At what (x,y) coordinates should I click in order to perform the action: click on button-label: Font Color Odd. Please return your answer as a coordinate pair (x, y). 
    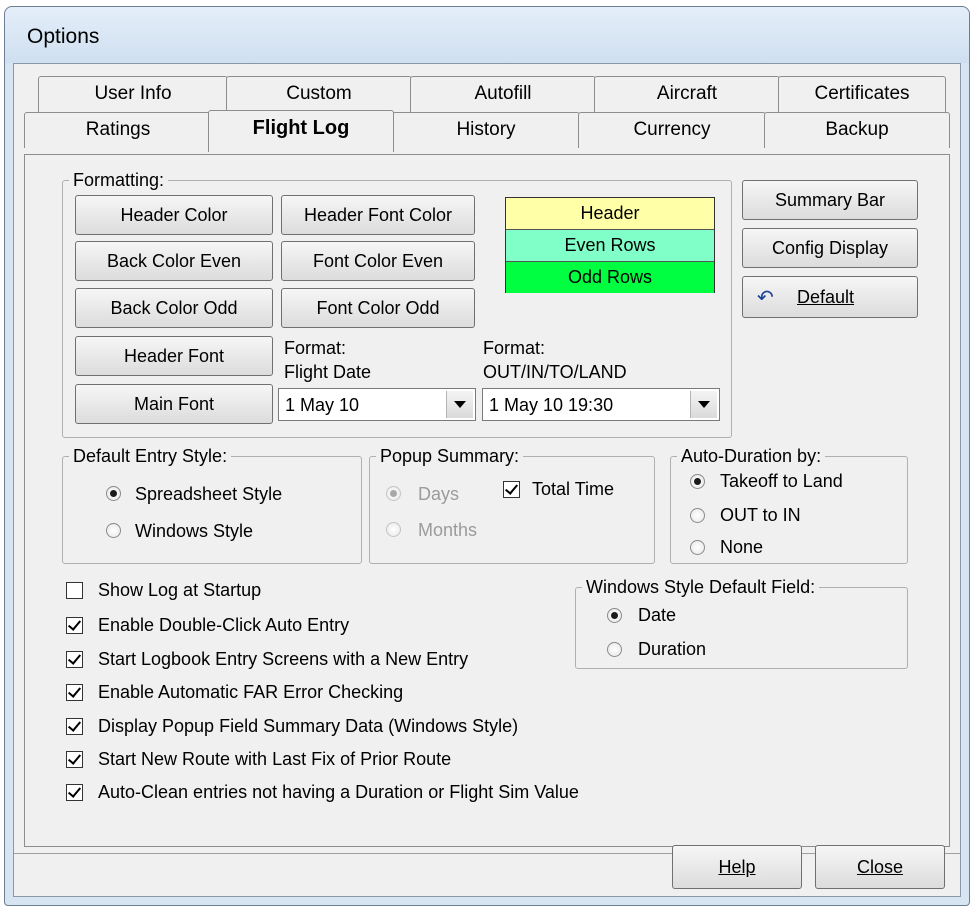
    Looking at the image, I should click on (378, 308).